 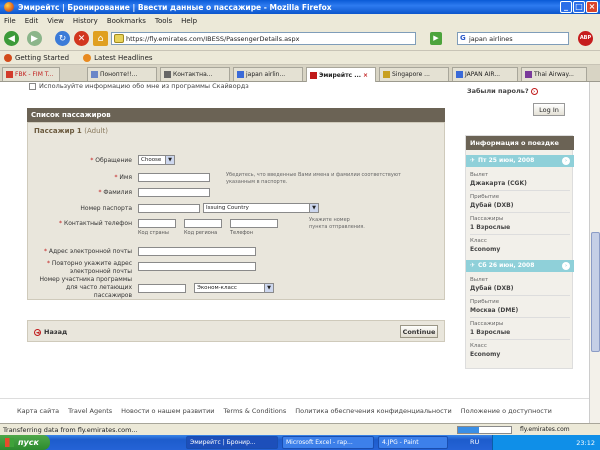 What do you see at coordinates (88, 251) in the screenshot?
I see `email-label: * Адрес электронной почты` at bounding box center [88, 251].